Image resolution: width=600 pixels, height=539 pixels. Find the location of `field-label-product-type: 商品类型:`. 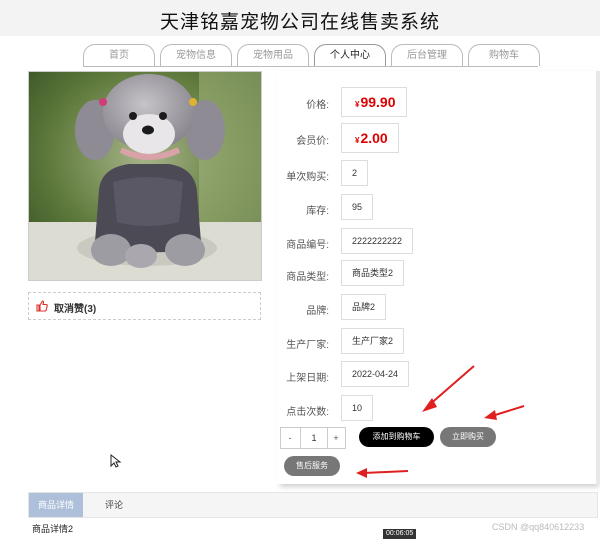

field-label-product-type: 商品类型: is located at coordinates (307, 277).